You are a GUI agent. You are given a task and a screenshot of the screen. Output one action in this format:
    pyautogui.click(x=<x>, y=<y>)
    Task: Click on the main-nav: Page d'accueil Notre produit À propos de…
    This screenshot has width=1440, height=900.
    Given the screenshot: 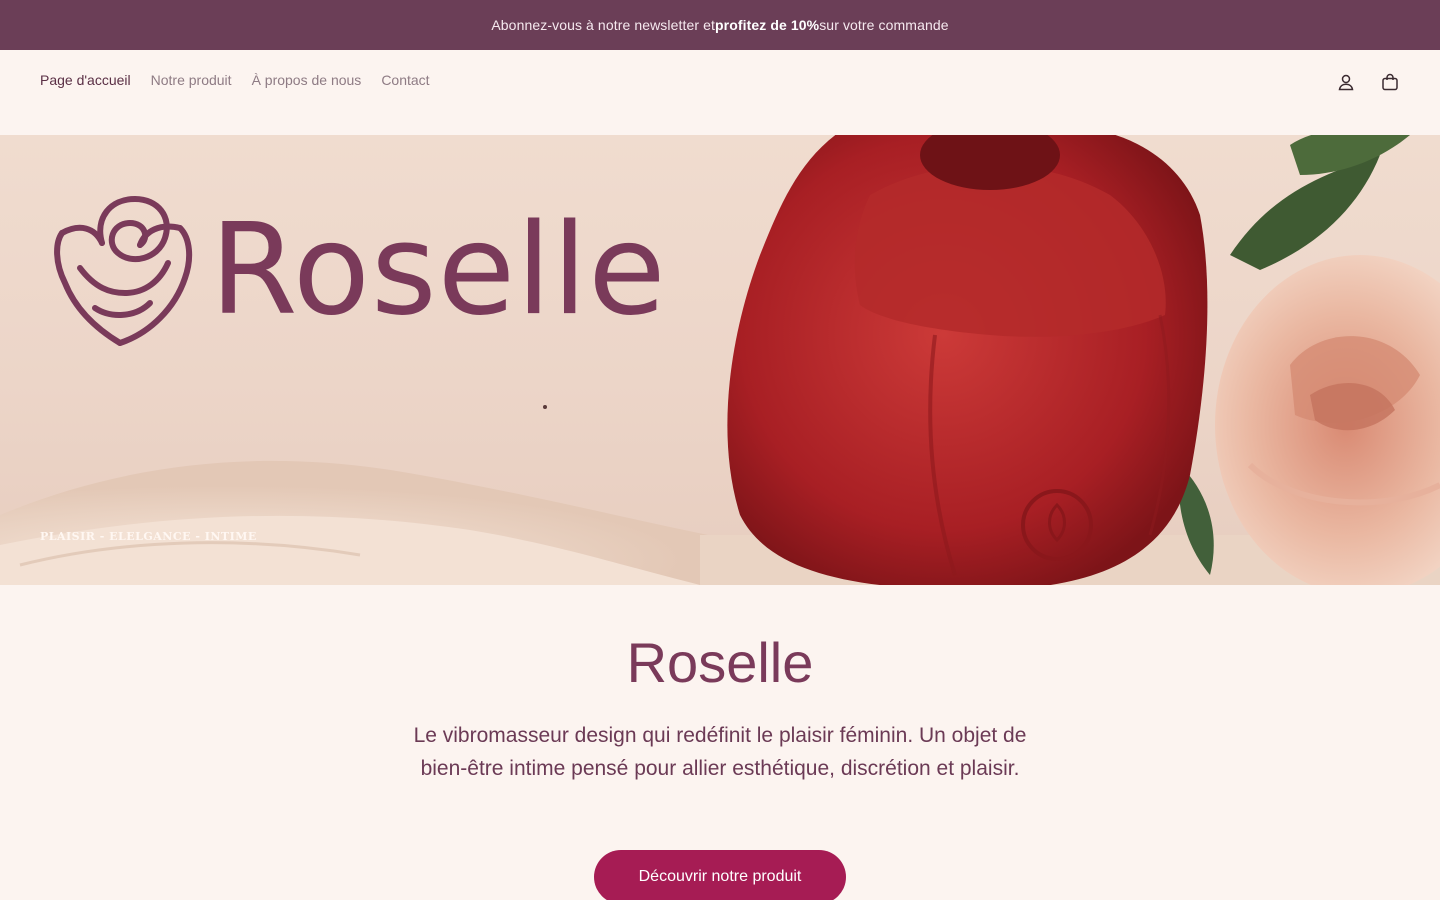 What is the action you would take?
    pyautogui.click(x=235, y=80)
    